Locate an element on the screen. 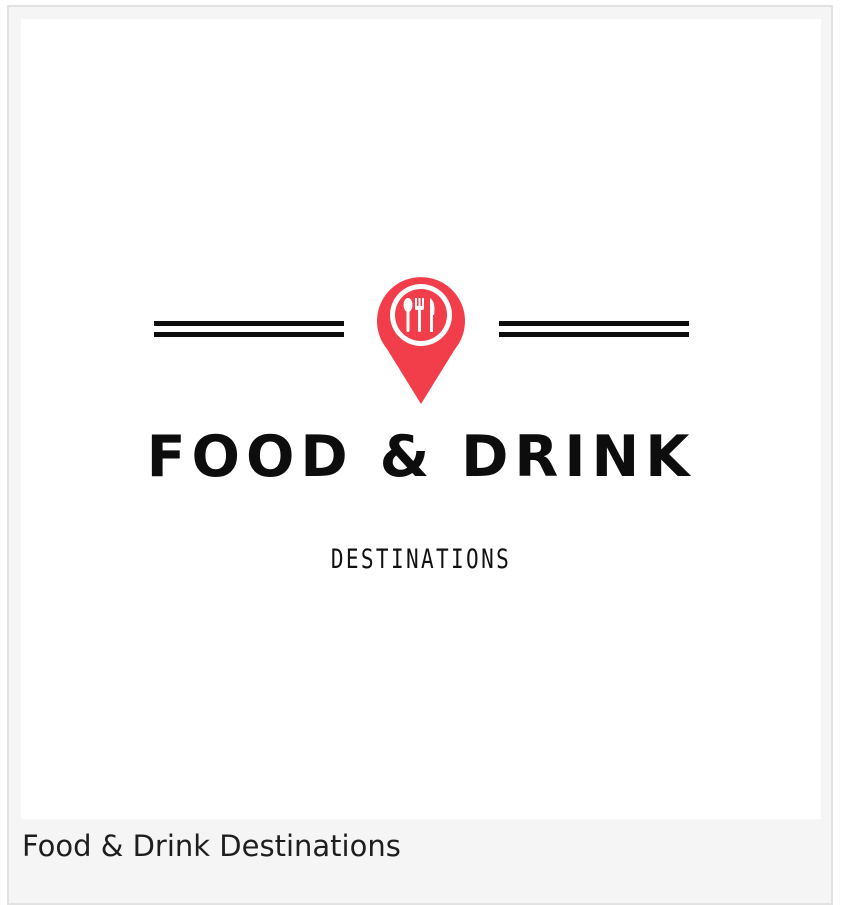 This screenshot has width=841, height=905. right-divider-lines is located at coordinates (594, 329).